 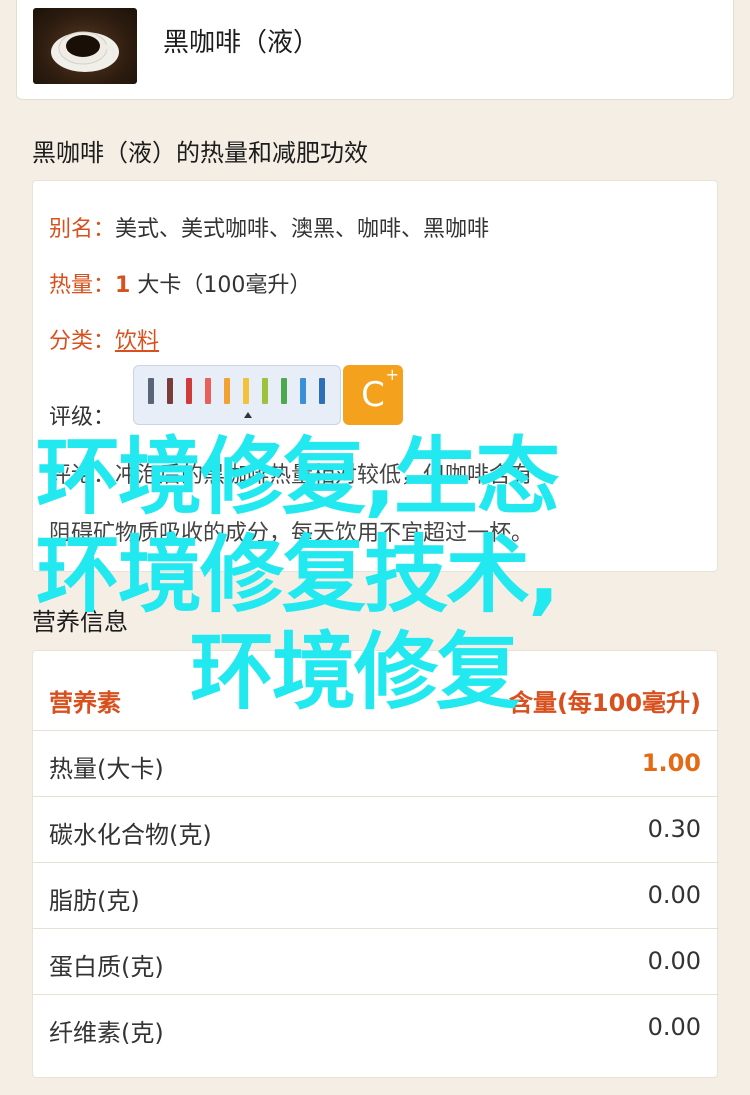 What do you see at coordinates (376, 764) in the screenshot?
I see `table-row: 热量(大卡) 1.00` at bounding box center [376, 764].